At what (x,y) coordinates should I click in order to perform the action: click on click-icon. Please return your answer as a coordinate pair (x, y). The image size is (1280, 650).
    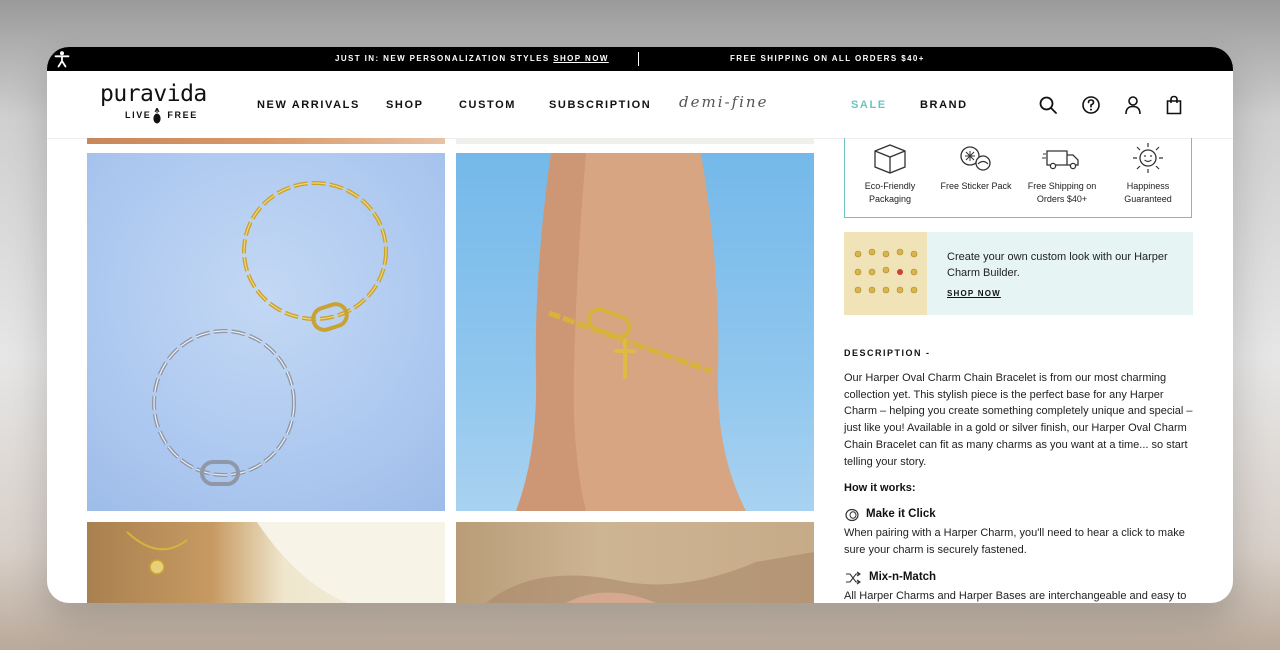
    Looking at the image, I should click on (852, 515).